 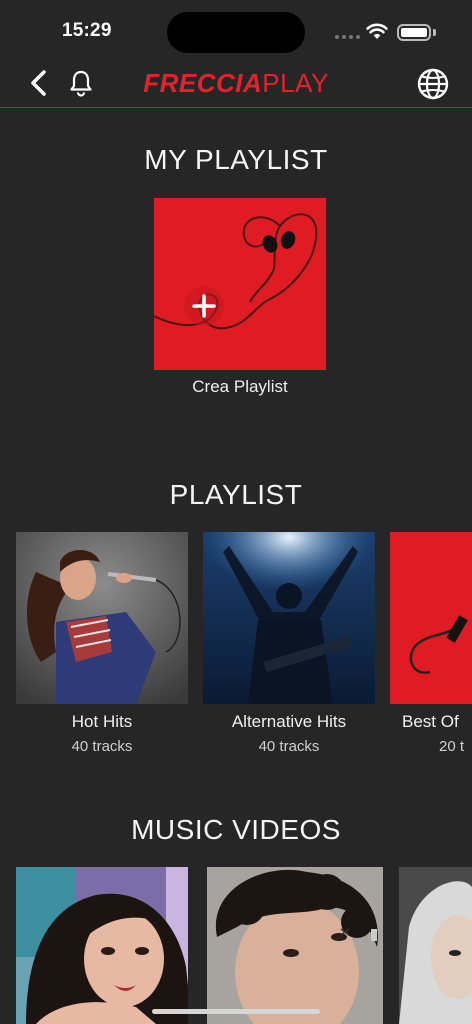 I want to click on create-playlist-tile, so click(x=240, y=284).